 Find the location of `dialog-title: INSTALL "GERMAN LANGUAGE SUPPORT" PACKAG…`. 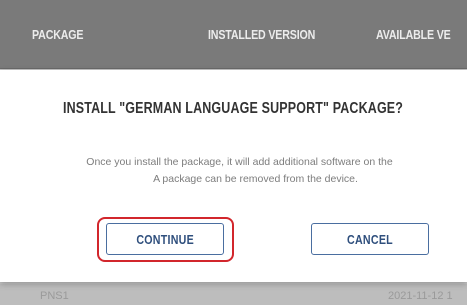

dialog-title: INSTALL "GERMAN LANGUAGE SUPPORT" PACKAG… is located at coordinates (233, 109).